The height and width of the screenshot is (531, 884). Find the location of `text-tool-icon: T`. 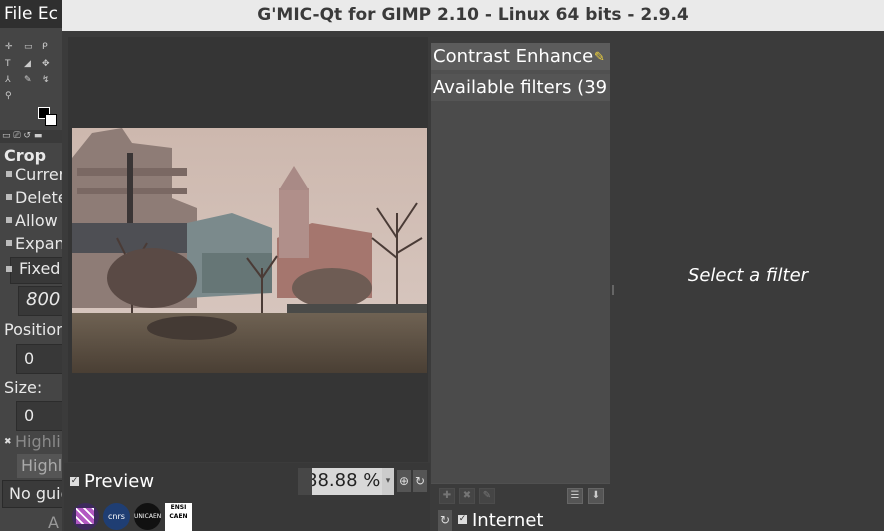

text-tool-icon: T is located at coordinates (9, 64).